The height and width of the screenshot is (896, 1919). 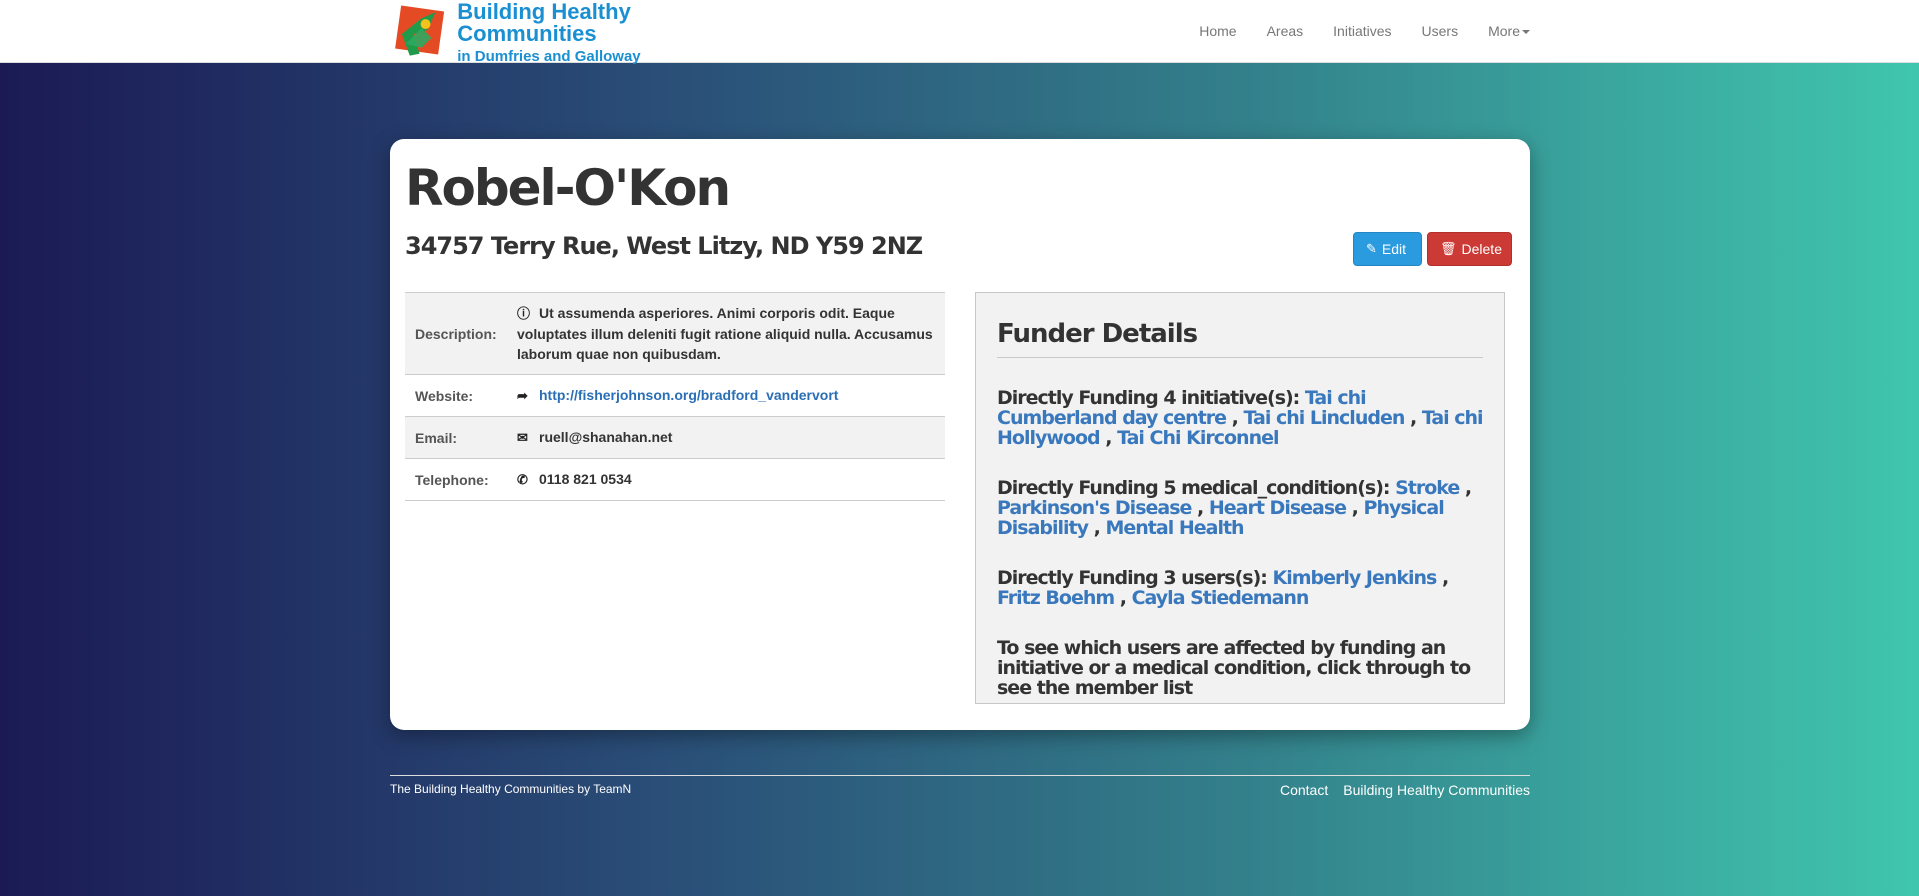 I want to click on funder-link: Kimberly Jenkins, so click(x=1354, y=578).